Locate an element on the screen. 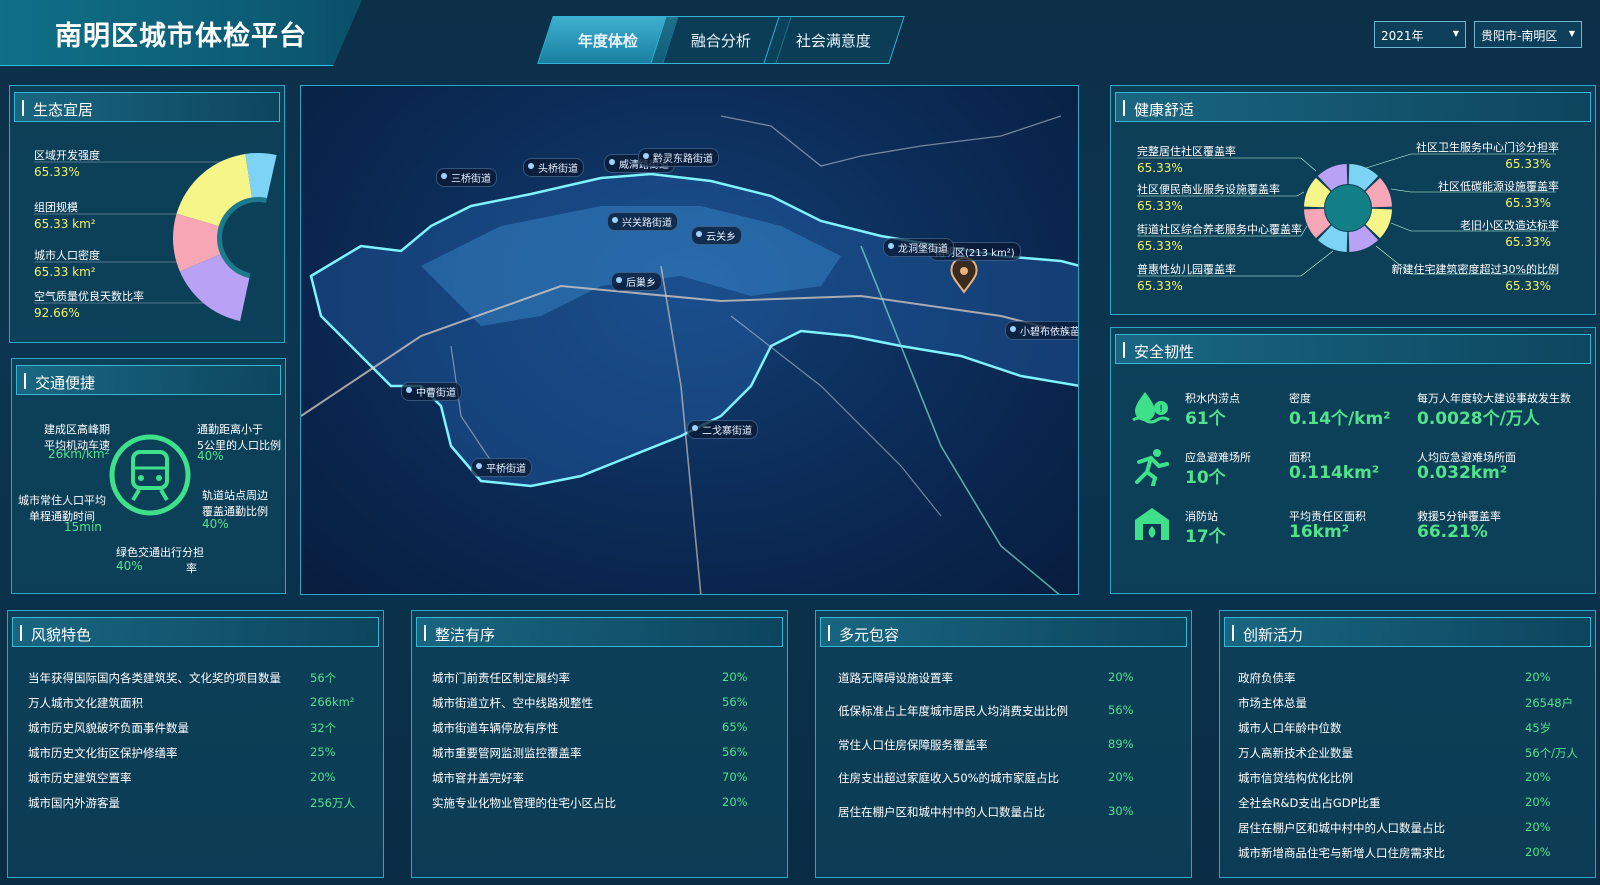 The width and height of the screenshot is (1600, 885). donut-center is located at coordinates (1348, 208).